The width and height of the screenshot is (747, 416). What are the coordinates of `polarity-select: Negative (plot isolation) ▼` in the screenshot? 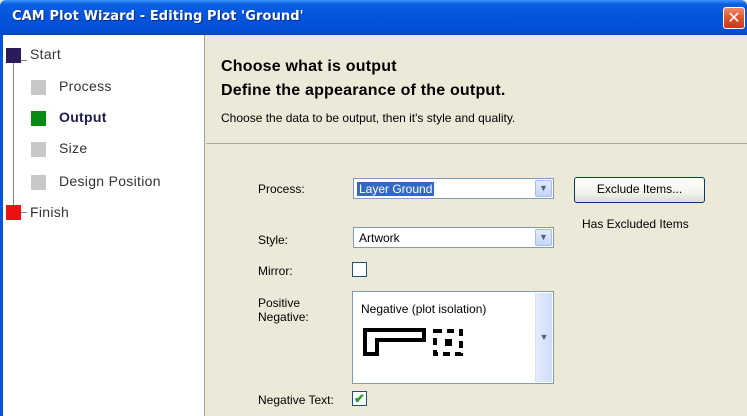 It's located at (453, 337).